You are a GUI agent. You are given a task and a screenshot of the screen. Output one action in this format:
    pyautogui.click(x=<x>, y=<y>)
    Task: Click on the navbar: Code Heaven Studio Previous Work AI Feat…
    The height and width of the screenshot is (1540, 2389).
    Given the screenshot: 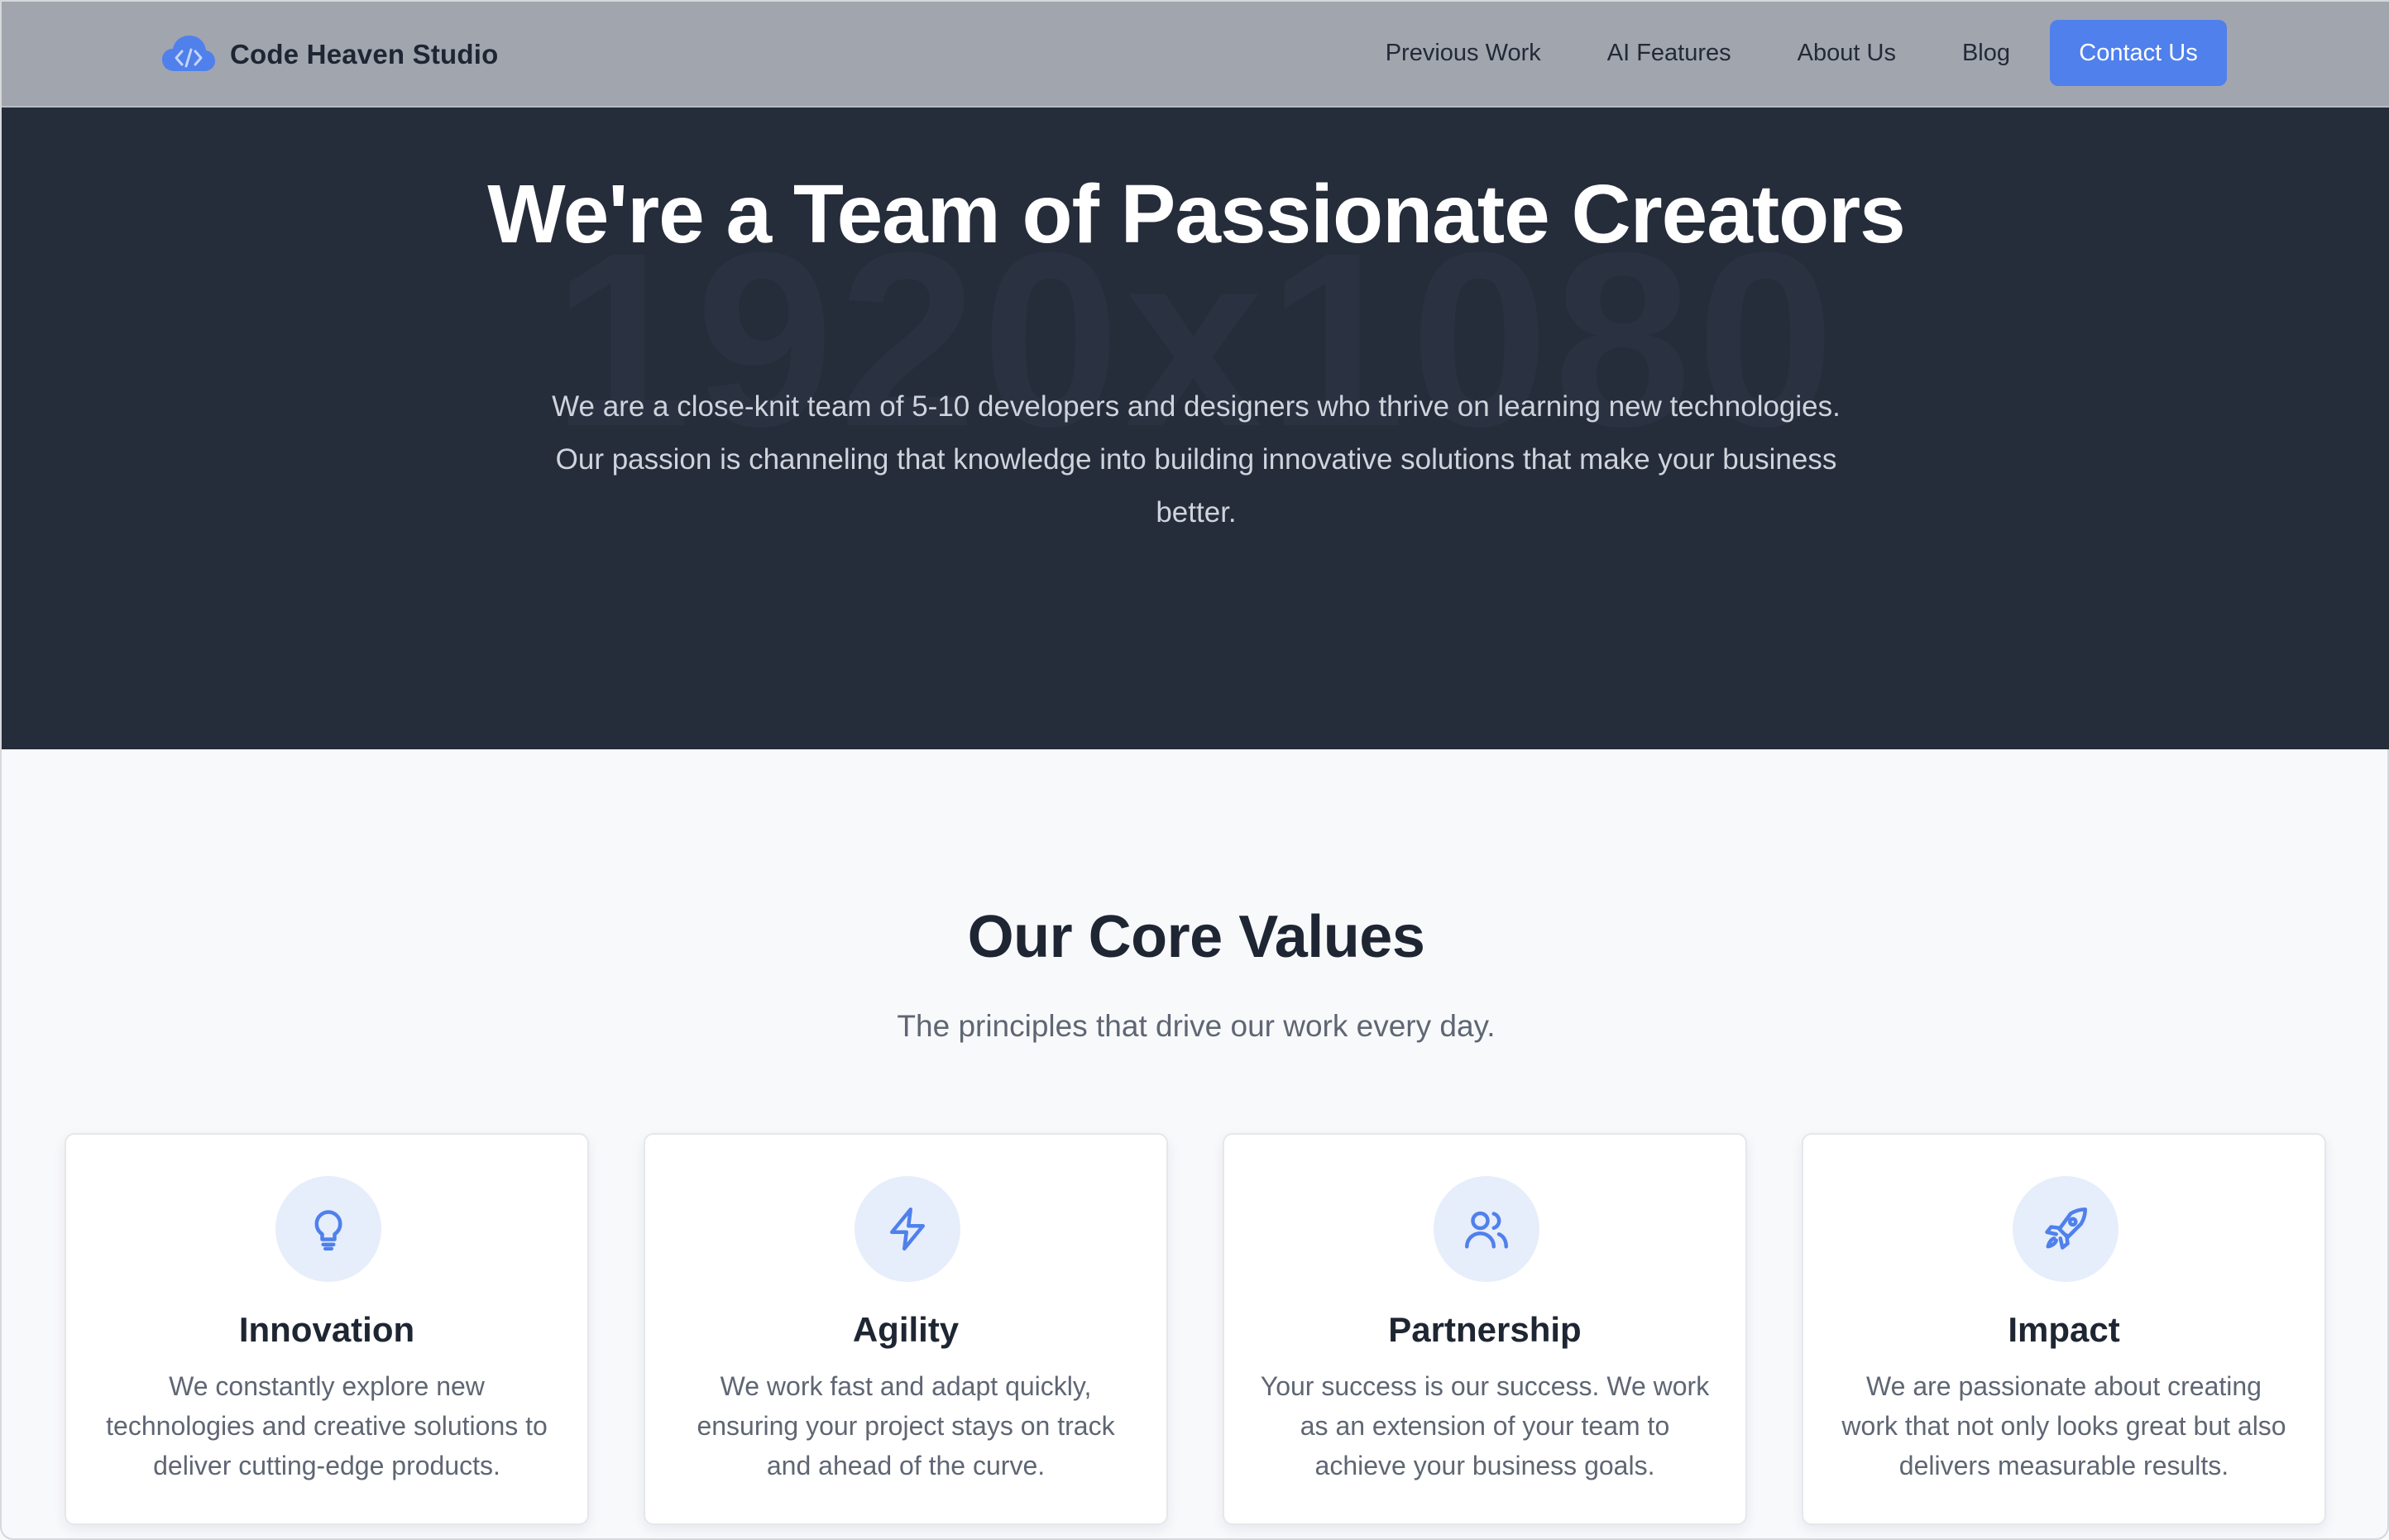 What is the action you would take?
    pyautogui.click(x=1195, y=55)
    